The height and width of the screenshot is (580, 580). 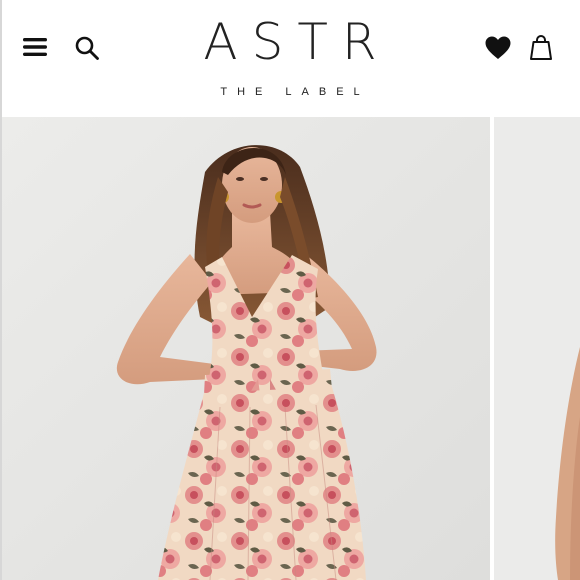 I want to click on shopping-bag-icon, so click(x=541, y=47).